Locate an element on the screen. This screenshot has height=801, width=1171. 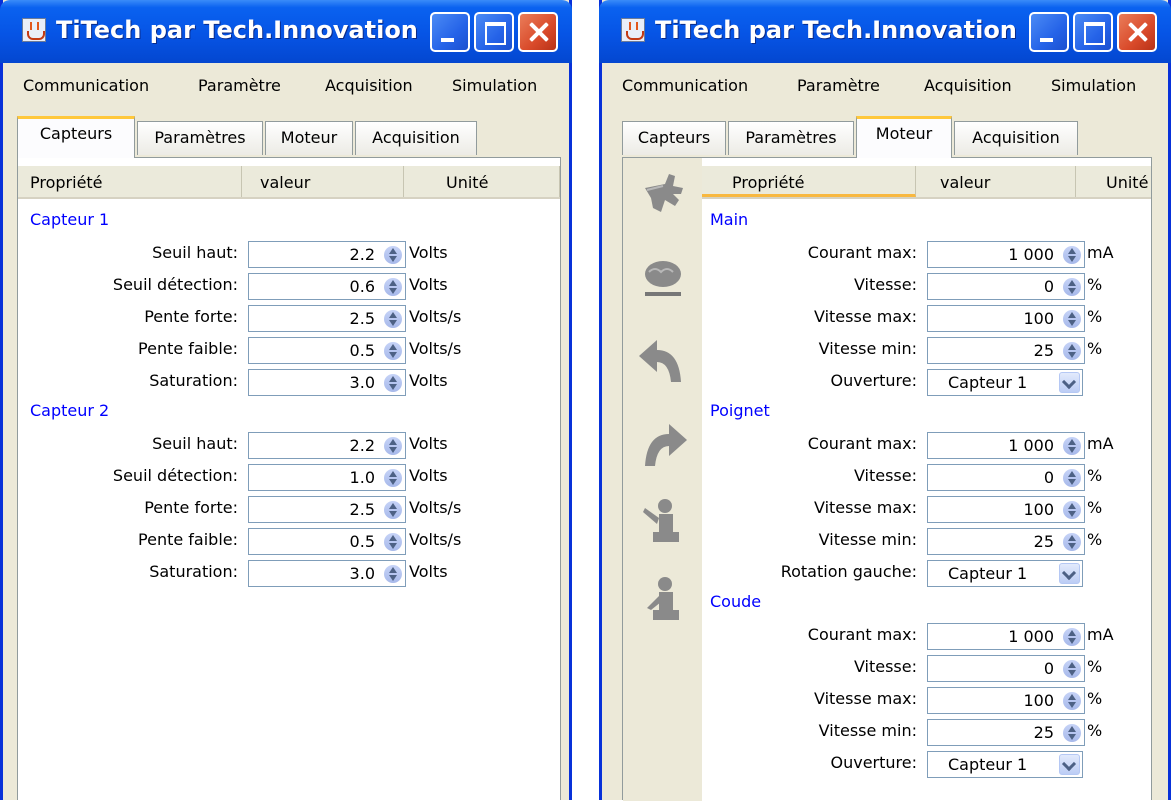
row-label: Vitesse max: is located at coordinates (865, 507).